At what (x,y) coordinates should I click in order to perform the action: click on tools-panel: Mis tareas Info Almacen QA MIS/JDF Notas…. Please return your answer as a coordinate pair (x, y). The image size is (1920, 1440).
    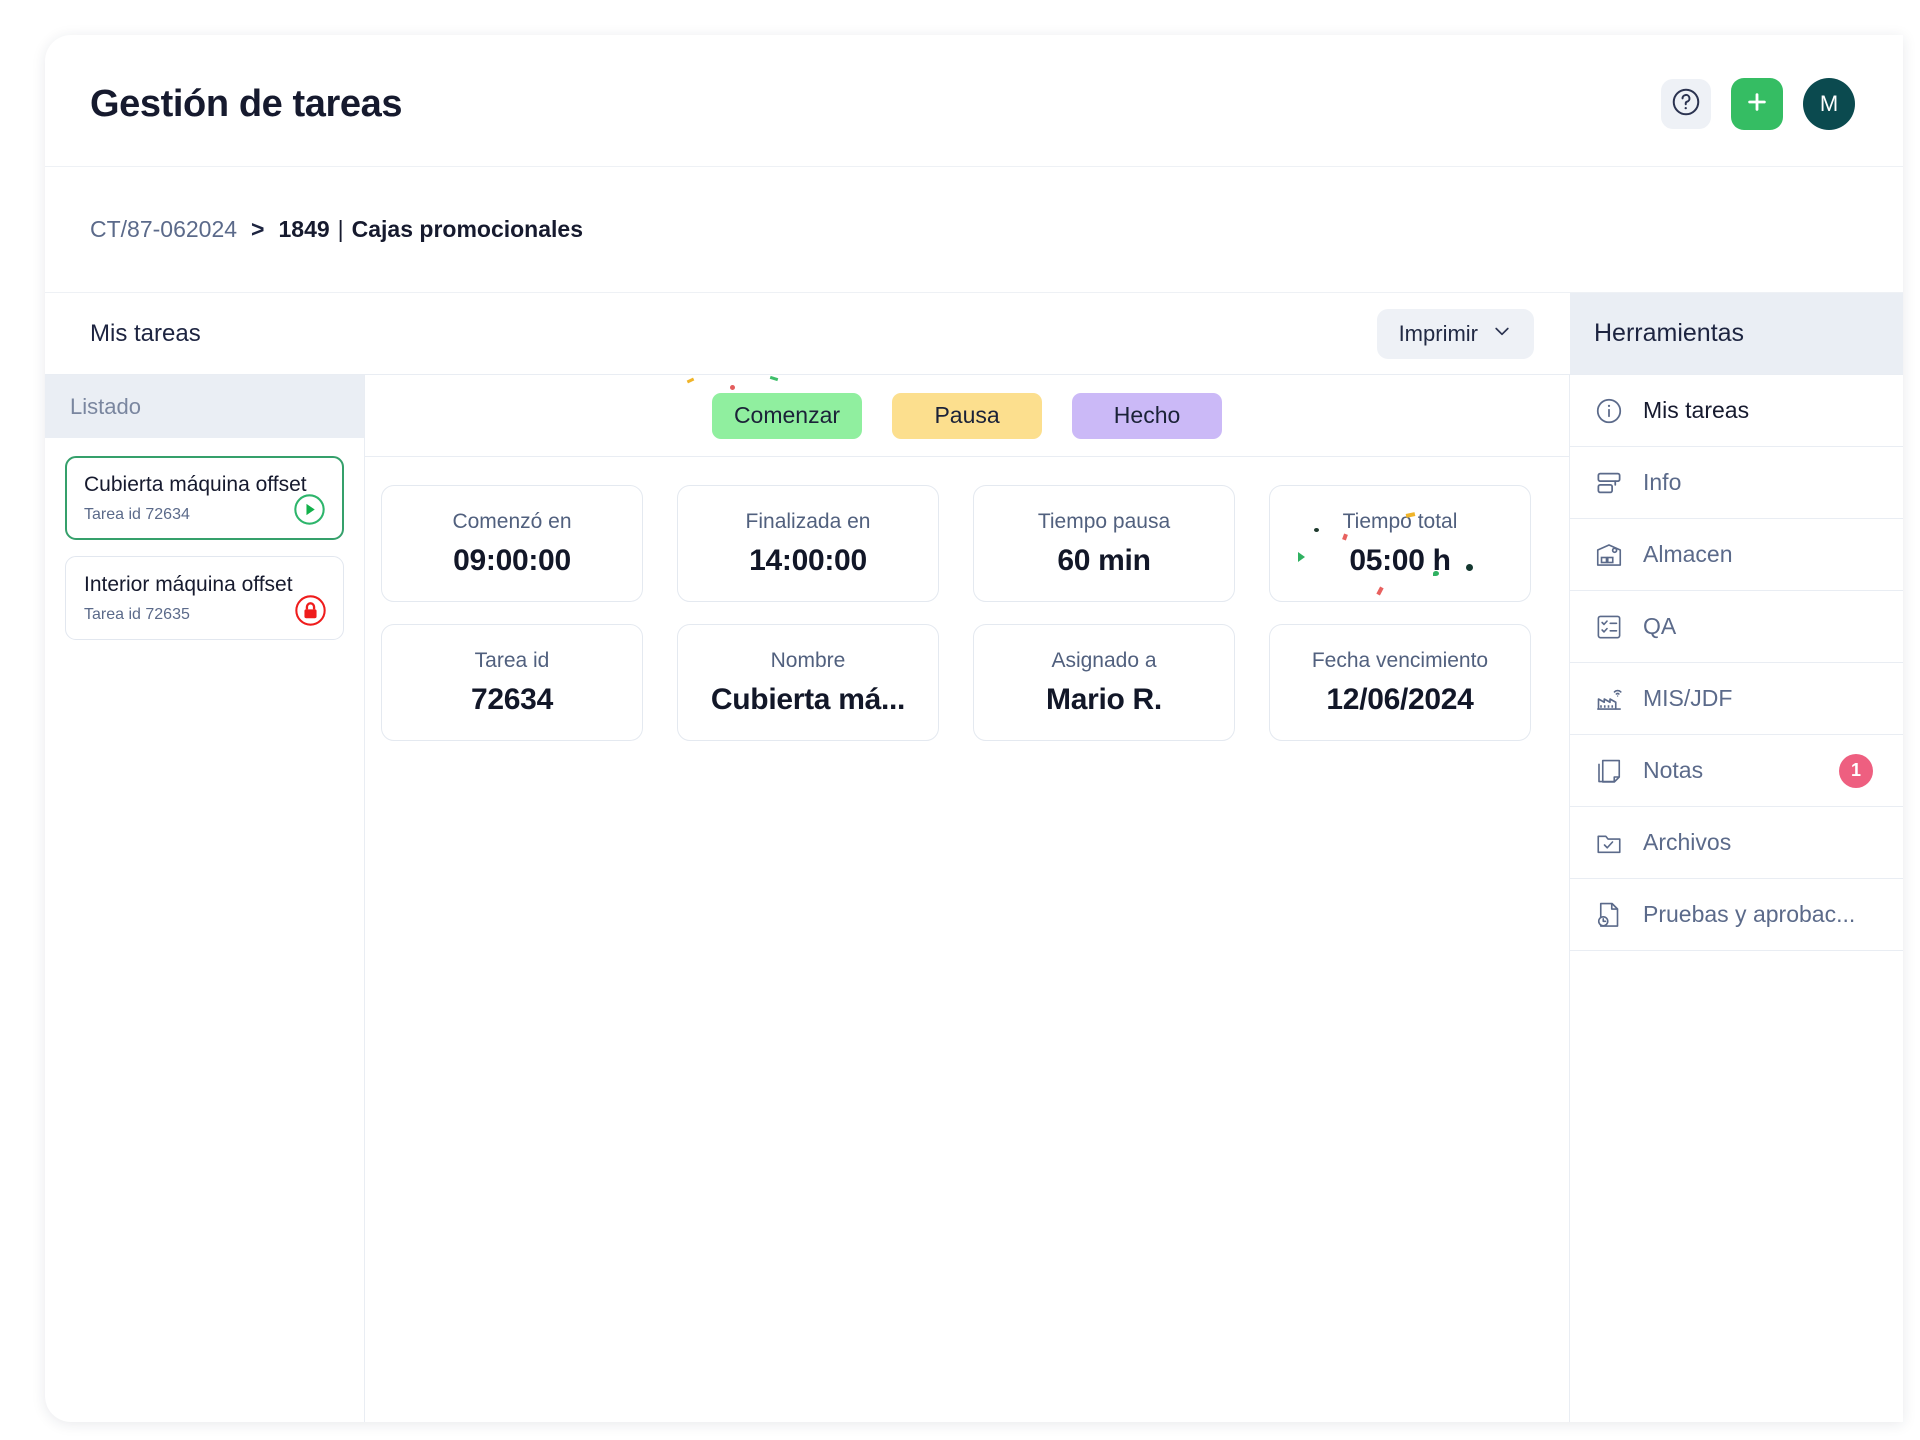
    Looking at the image, I should click on (1736, 898).